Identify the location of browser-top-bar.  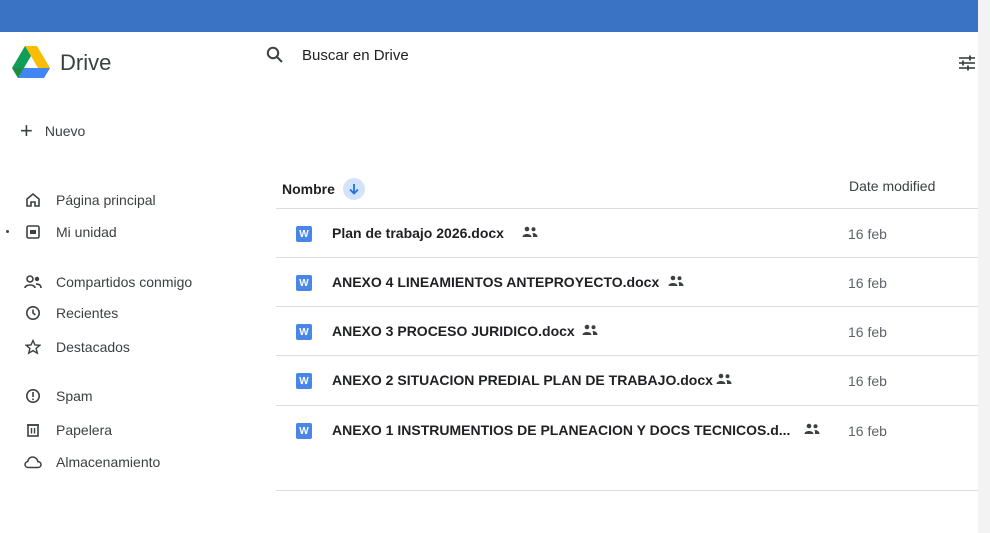
(489, 16).